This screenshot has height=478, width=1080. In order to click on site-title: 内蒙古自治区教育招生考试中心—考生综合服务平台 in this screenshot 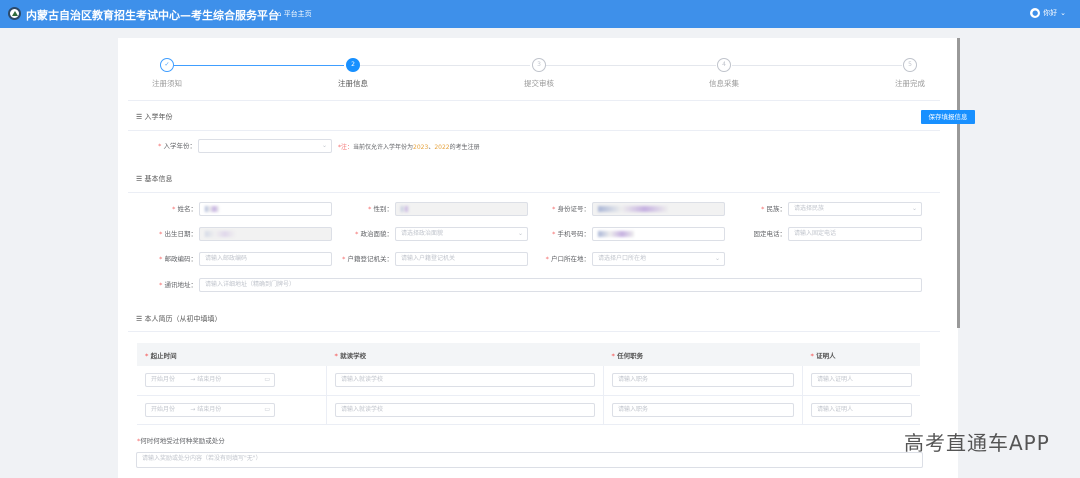, I will do `click(152, 15)`.